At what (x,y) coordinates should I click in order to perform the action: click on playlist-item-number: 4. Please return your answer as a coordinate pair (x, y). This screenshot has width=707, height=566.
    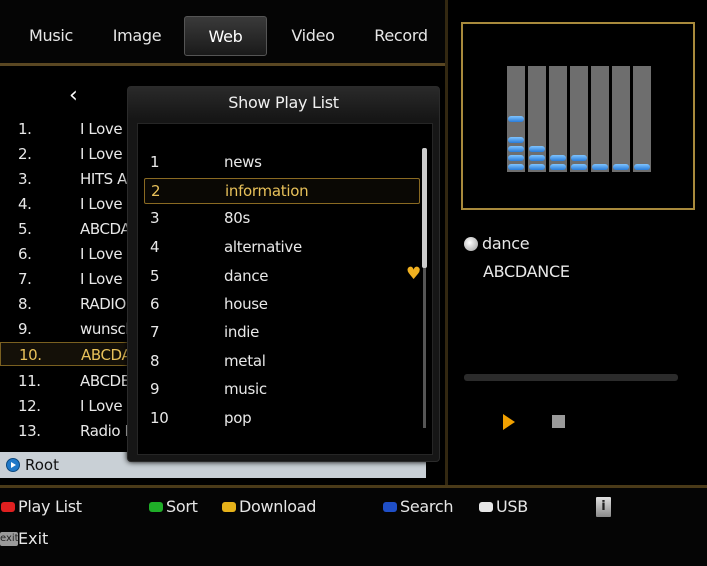
    Looking at the image, I should click on (155, 247).